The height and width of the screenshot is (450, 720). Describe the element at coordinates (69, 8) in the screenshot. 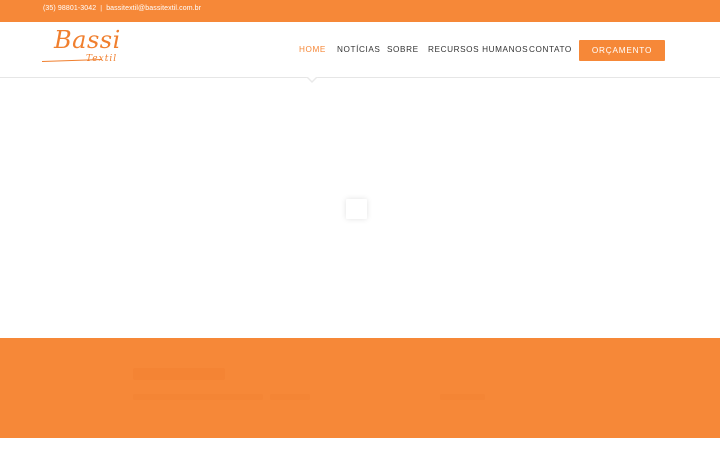

I see `phone-number: (35) 98801-3042` at that location.